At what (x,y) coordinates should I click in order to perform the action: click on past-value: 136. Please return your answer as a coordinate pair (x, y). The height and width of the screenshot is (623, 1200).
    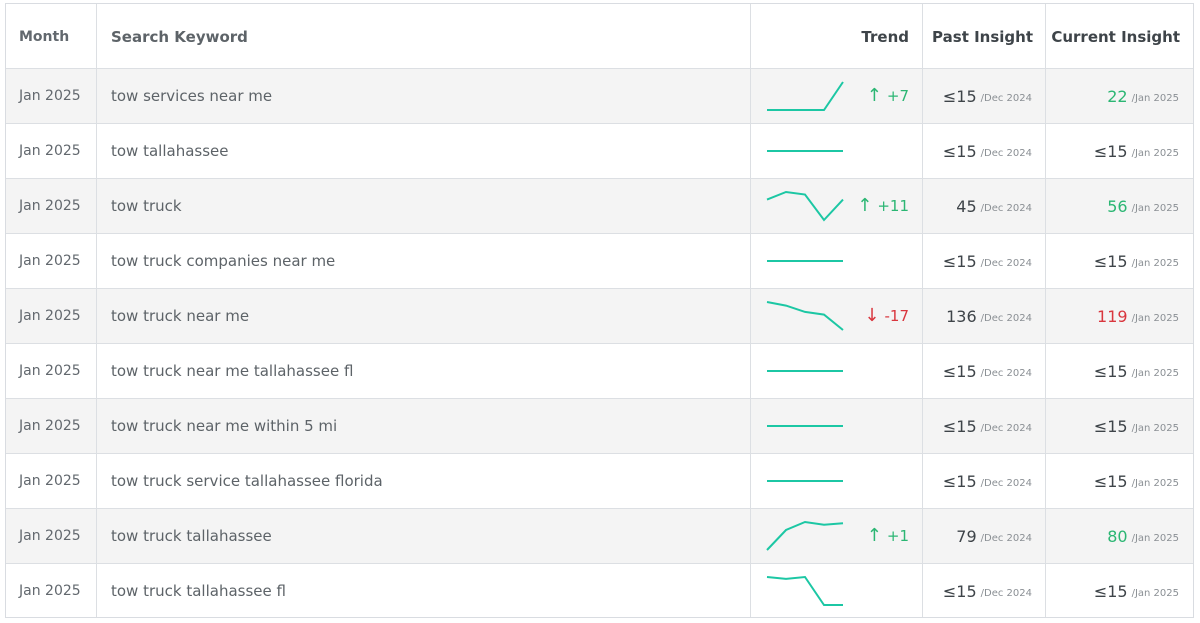
    Looking at the image, I should click on (961, 316).